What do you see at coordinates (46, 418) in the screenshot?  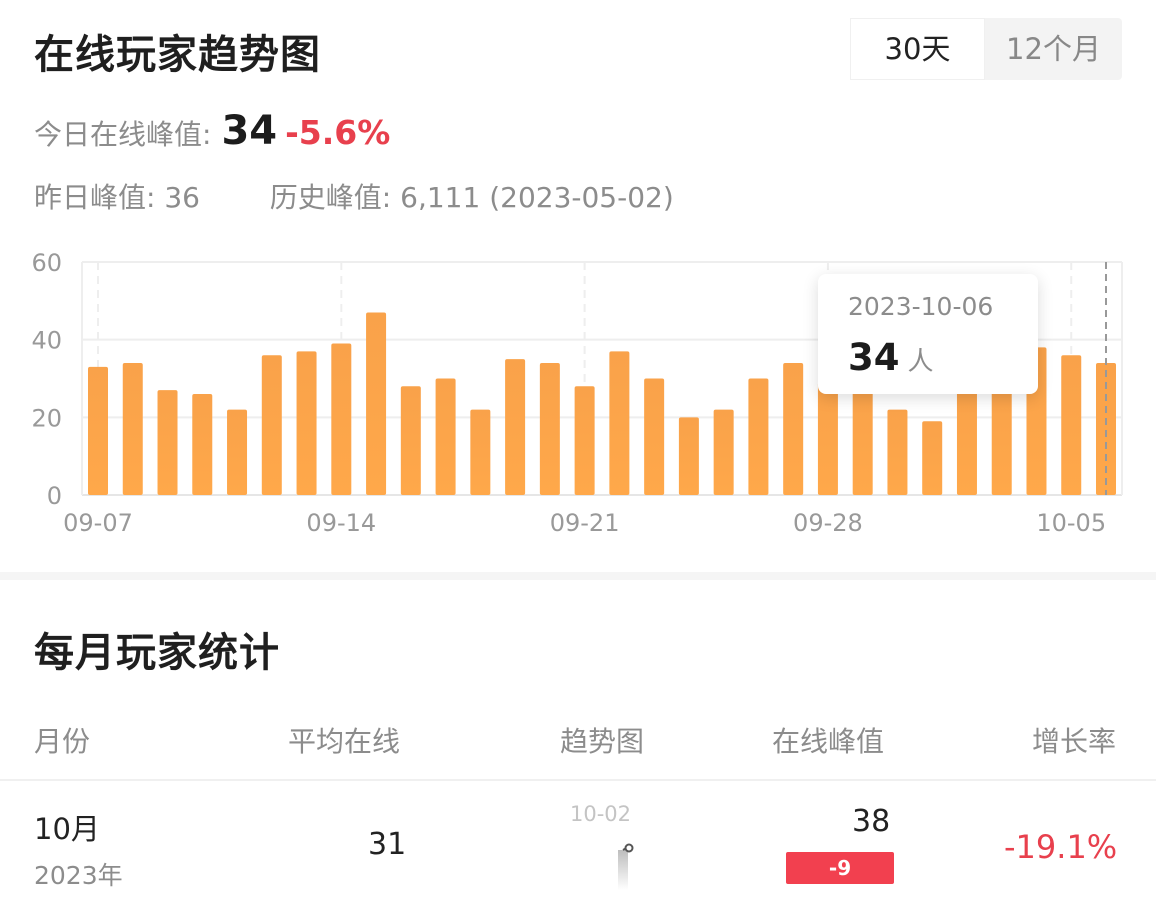 I see `y-tick-label-20: 20` at bounding box center [46, 418].